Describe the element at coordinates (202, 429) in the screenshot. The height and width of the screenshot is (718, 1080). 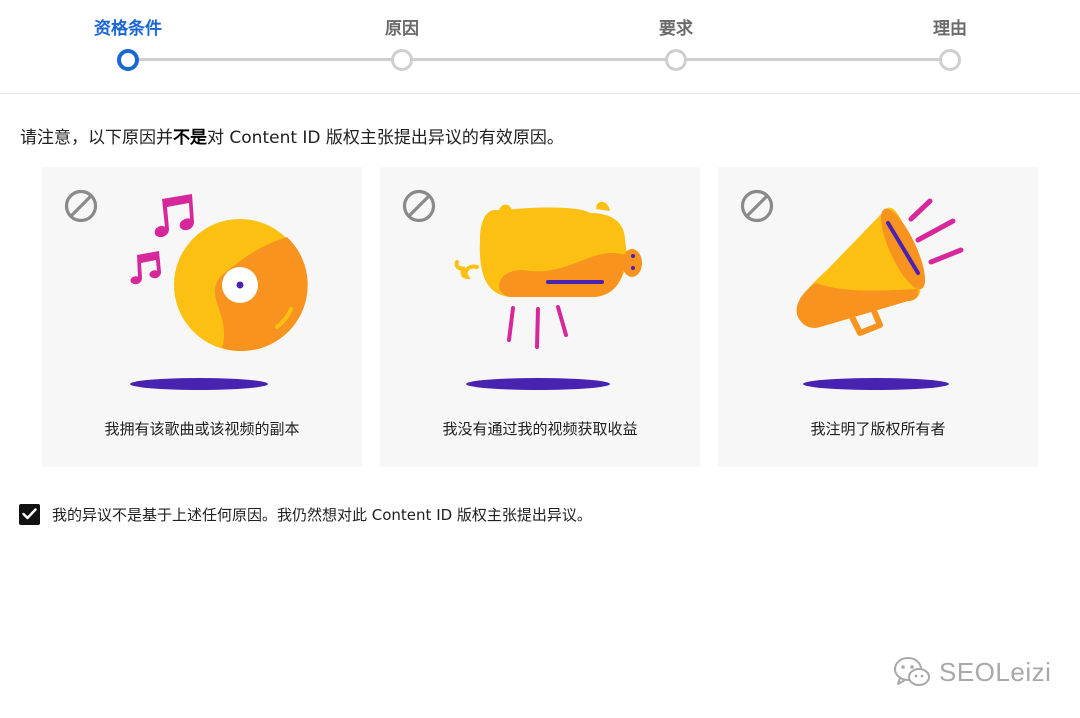
I see `card-caption: 我拥有该歌曲或该视频的副本` at that location.